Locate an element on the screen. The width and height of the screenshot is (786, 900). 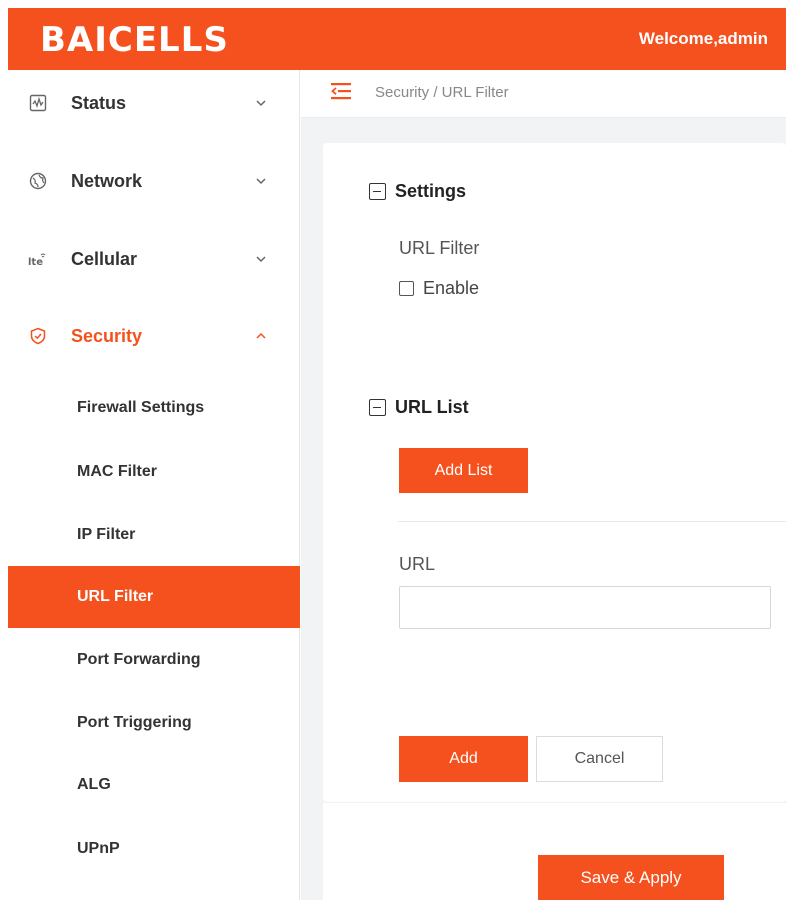
sidebar-subitem-mac-filter: MAC Filter is located at coordinates (154, 472).